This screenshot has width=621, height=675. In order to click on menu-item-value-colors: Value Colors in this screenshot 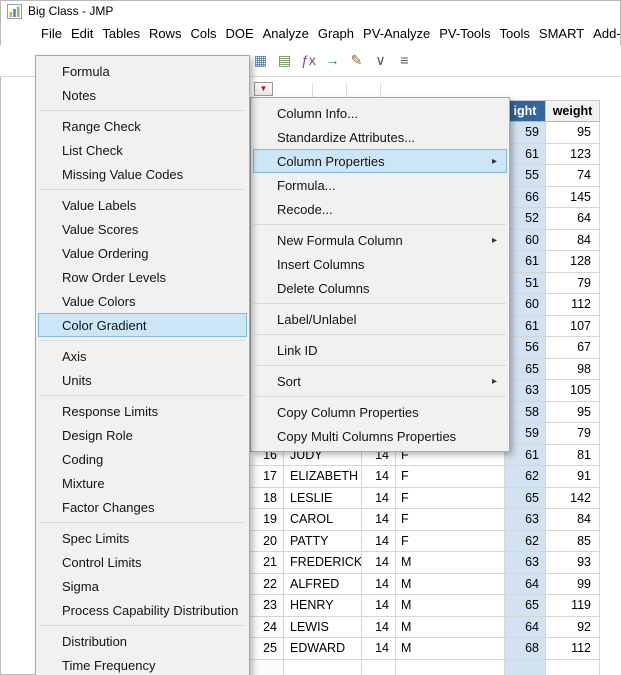, I will do `click(142, 301)`.